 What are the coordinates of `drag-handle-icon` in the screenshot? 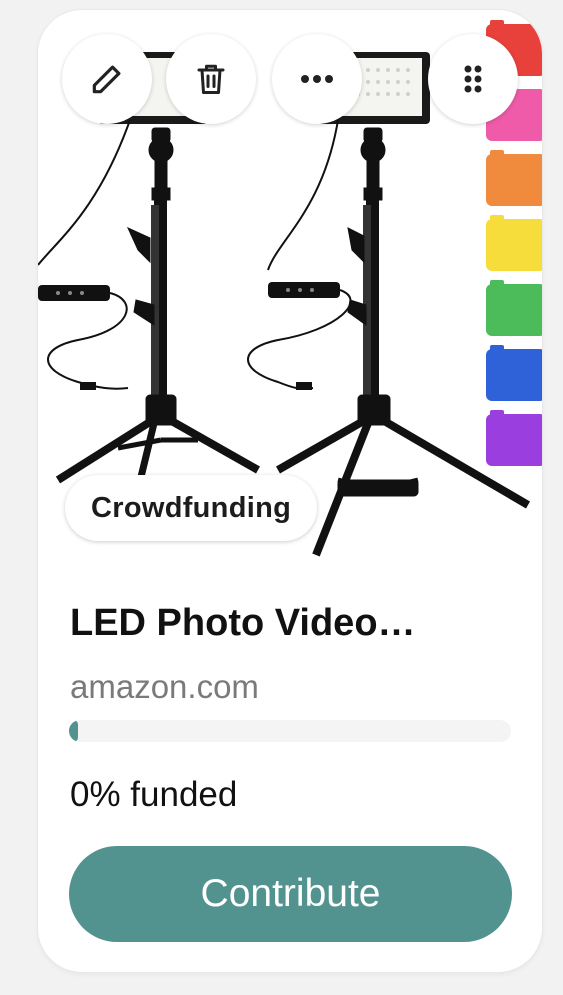 It's located at (473, 79).